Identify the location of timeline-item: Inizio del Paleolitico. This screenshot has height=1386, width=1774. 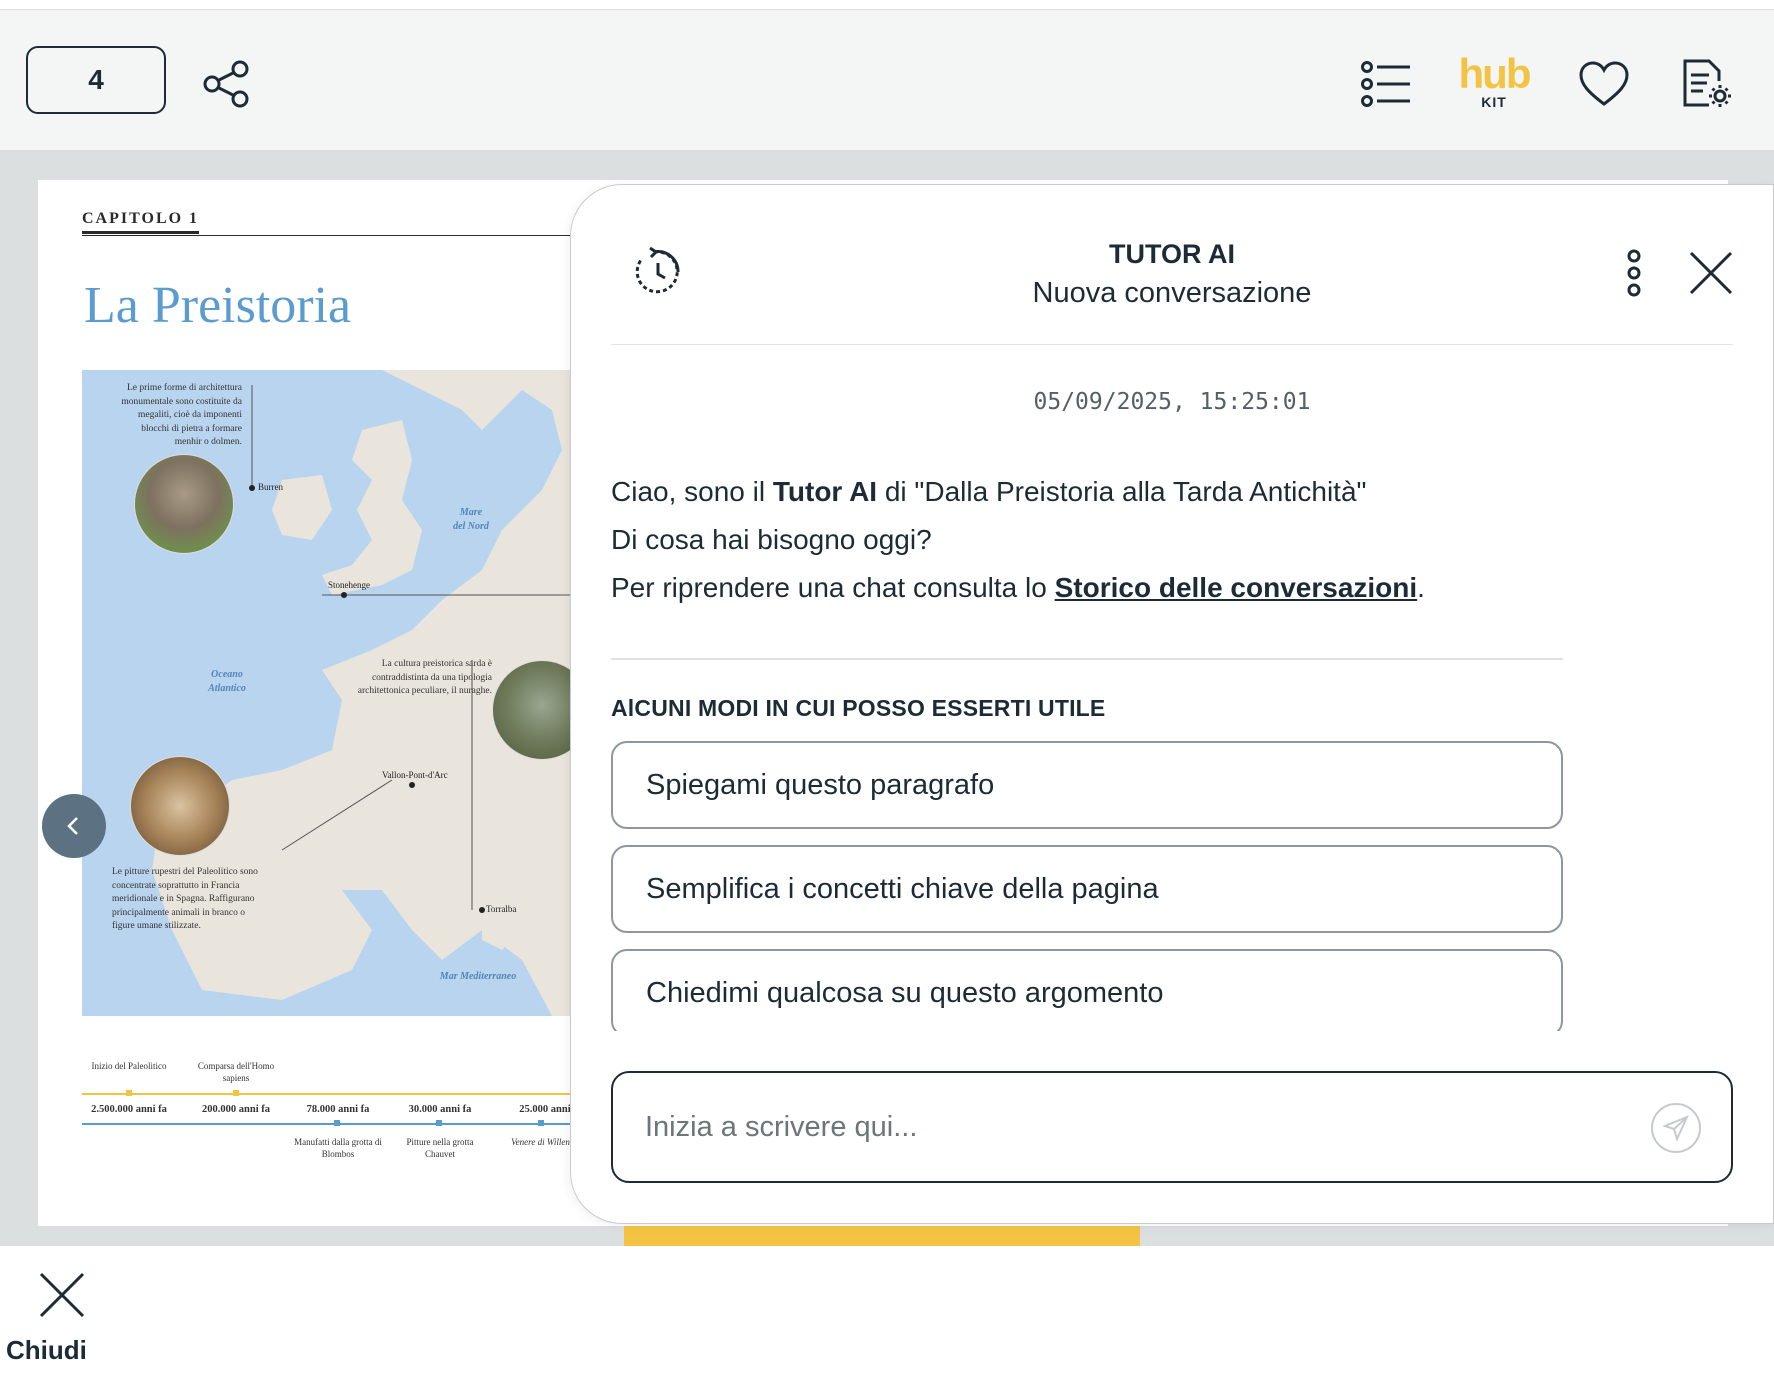
(129, 1066).